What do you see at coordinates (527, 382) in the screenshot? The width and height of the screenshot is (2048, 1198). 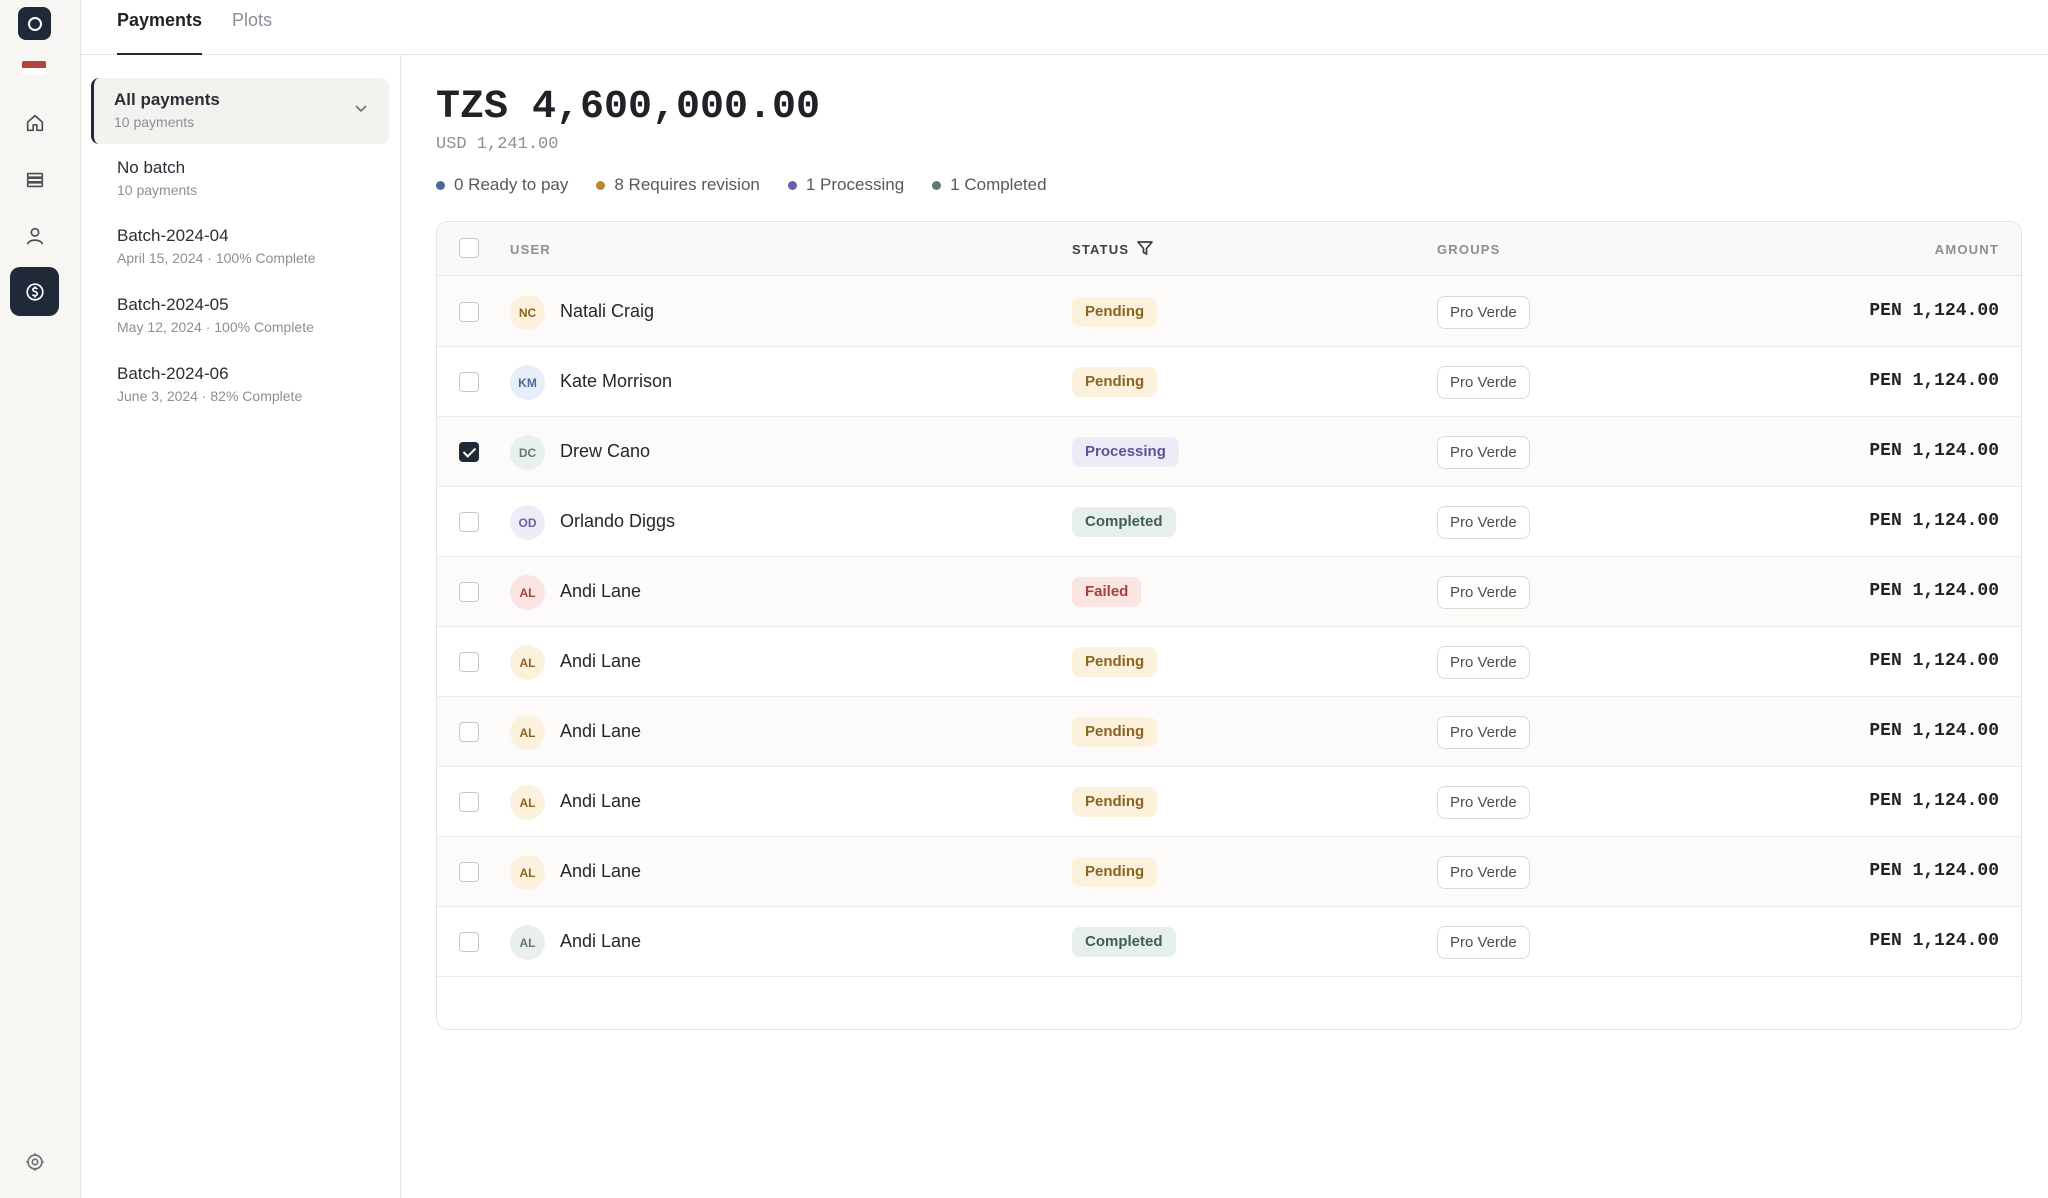 I see `avatar: KM` at bounding box center [527, 382].